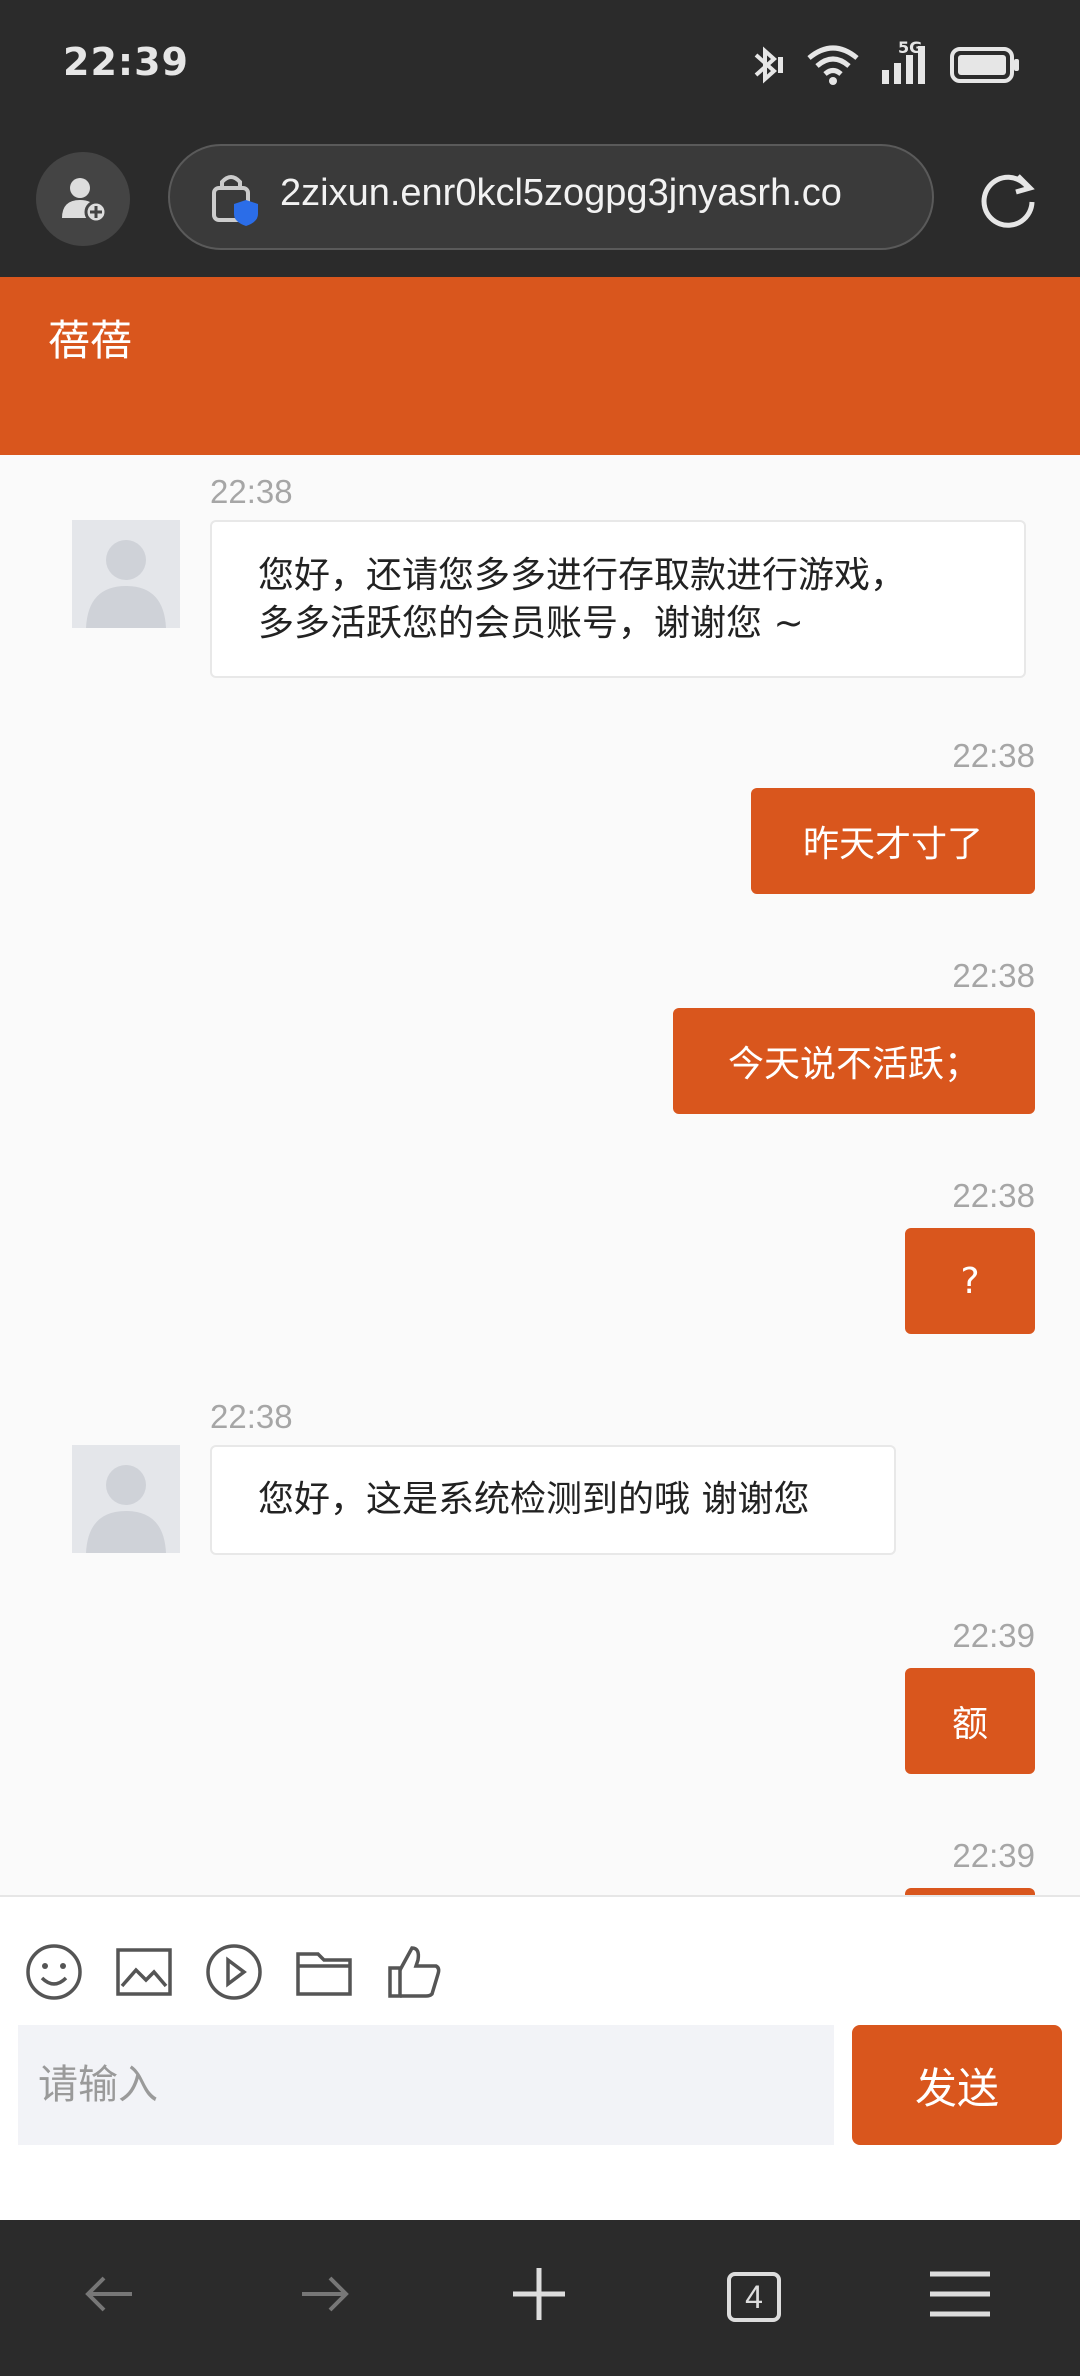 The height and width of the screenshot is (2376, 1080). What do you see at coordinates (893, 841) in the screenshot?
I see `outgoing-message: 昨天才寸了` at bounding box center [893, 841].